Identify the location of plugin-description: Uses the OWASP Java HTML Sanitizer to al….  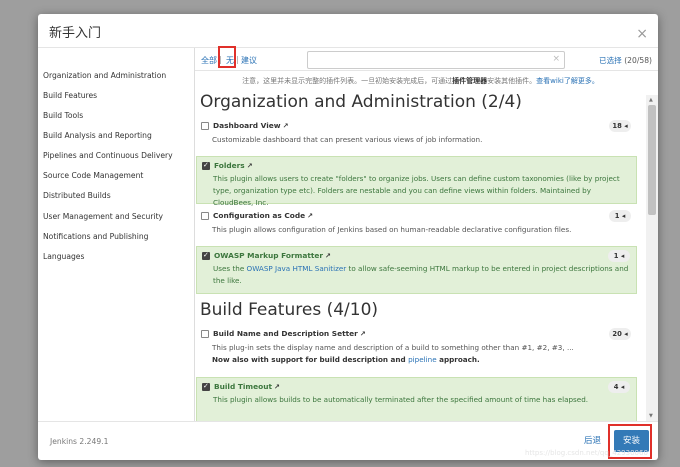
(423, 275).